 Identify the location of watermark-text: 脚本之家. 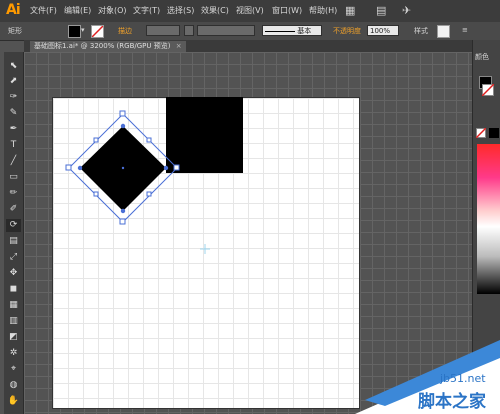
(452, 402).